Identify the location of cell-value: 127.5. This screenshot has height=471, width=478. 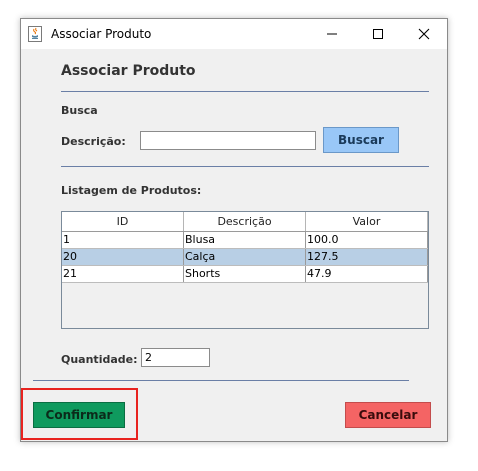
(367, 257).